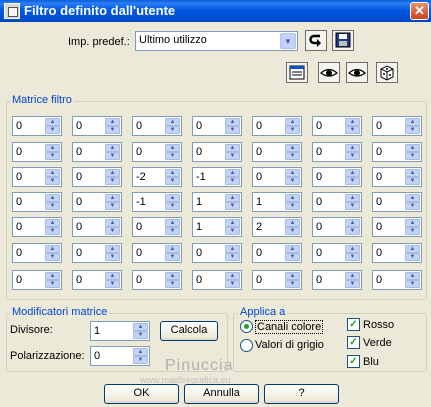 The width and height of the screenshot is (431, 407). What do you see at coordinates (97, 177) in the screenshot?
I see `matrix-cell-2-1: 0 ▲ ▼` at bounding box center [97, 177].